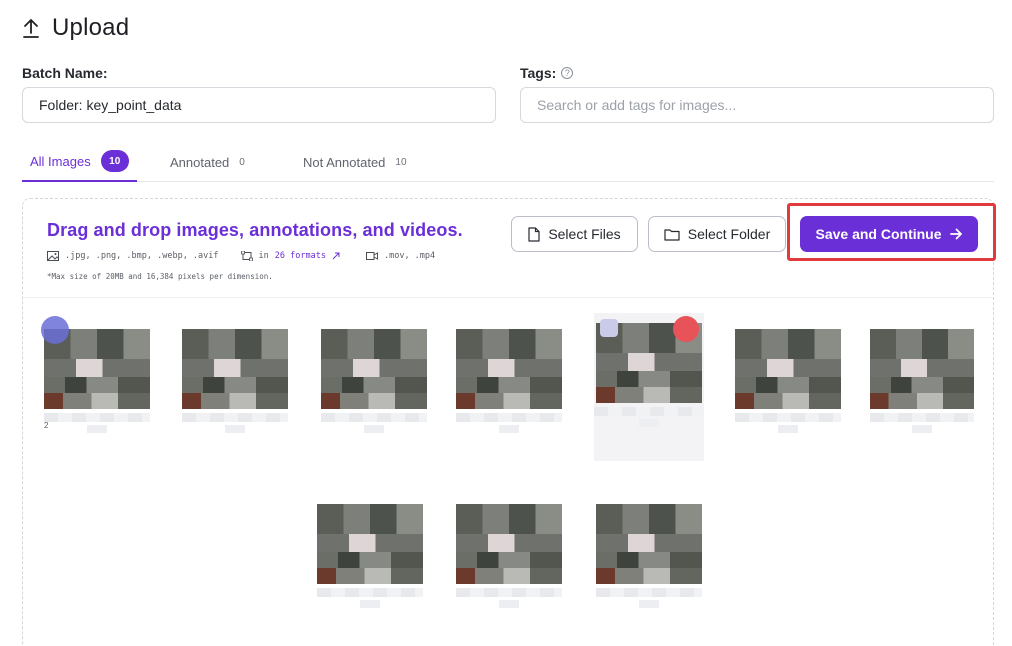 This screenshot has width=1012, height=646. I want to click on page-title: Upload, so click(91, 27).